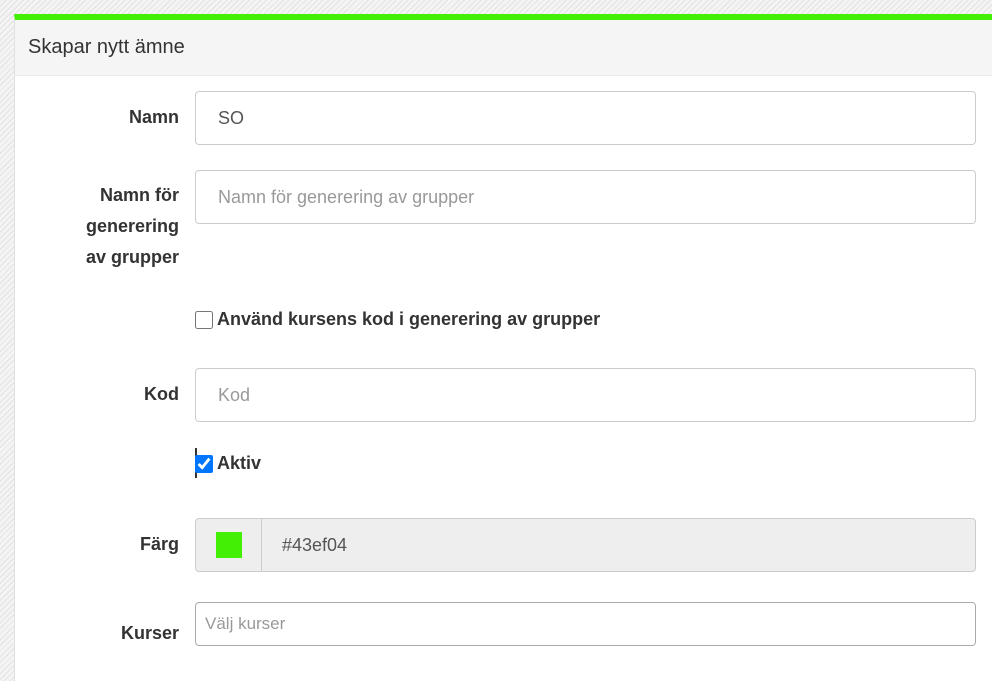  Describe the element at coordinates (239, 463) in the screenshot. I see `aktiv-label: Aktiv` at that location.